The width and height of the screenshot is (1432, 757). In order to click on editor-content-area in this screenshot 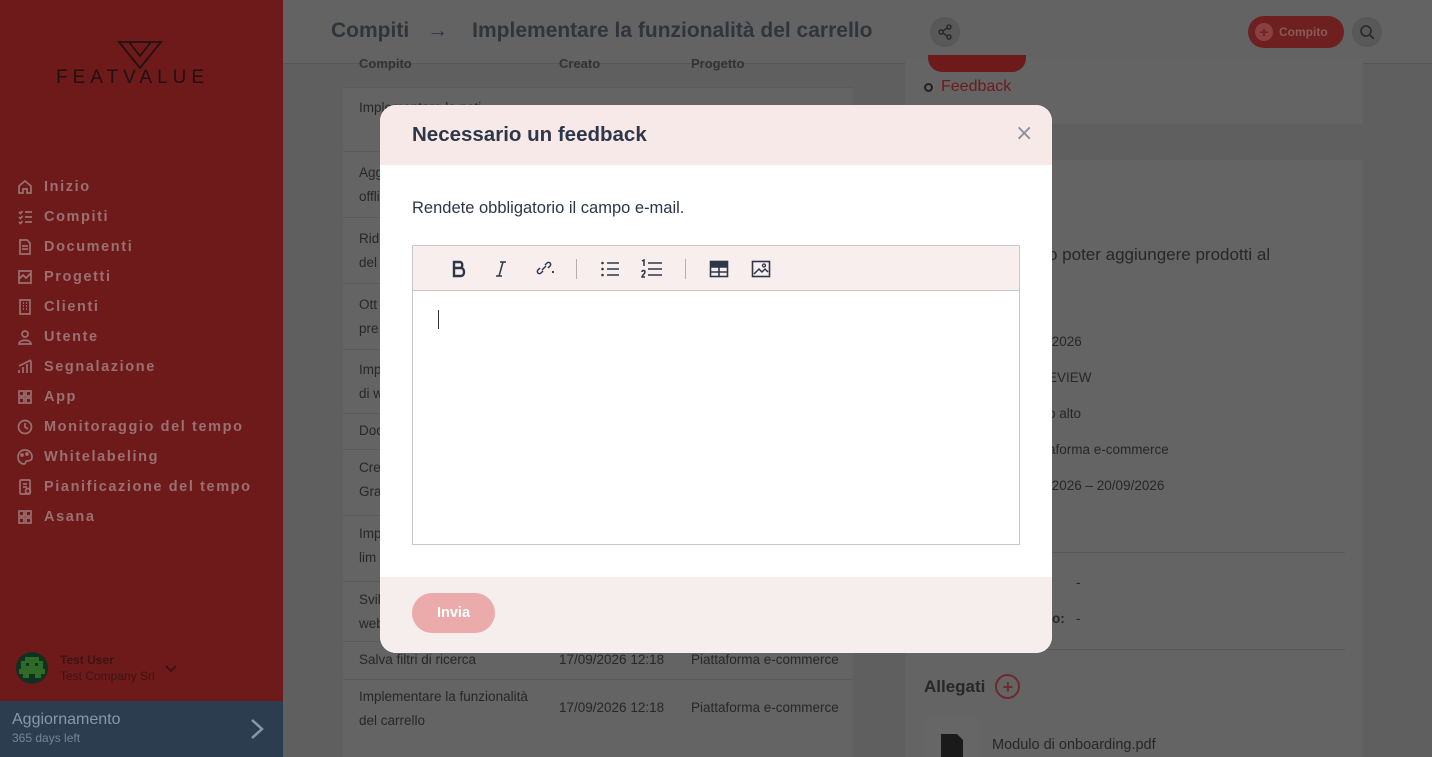, I will do `click(716, 417)`.